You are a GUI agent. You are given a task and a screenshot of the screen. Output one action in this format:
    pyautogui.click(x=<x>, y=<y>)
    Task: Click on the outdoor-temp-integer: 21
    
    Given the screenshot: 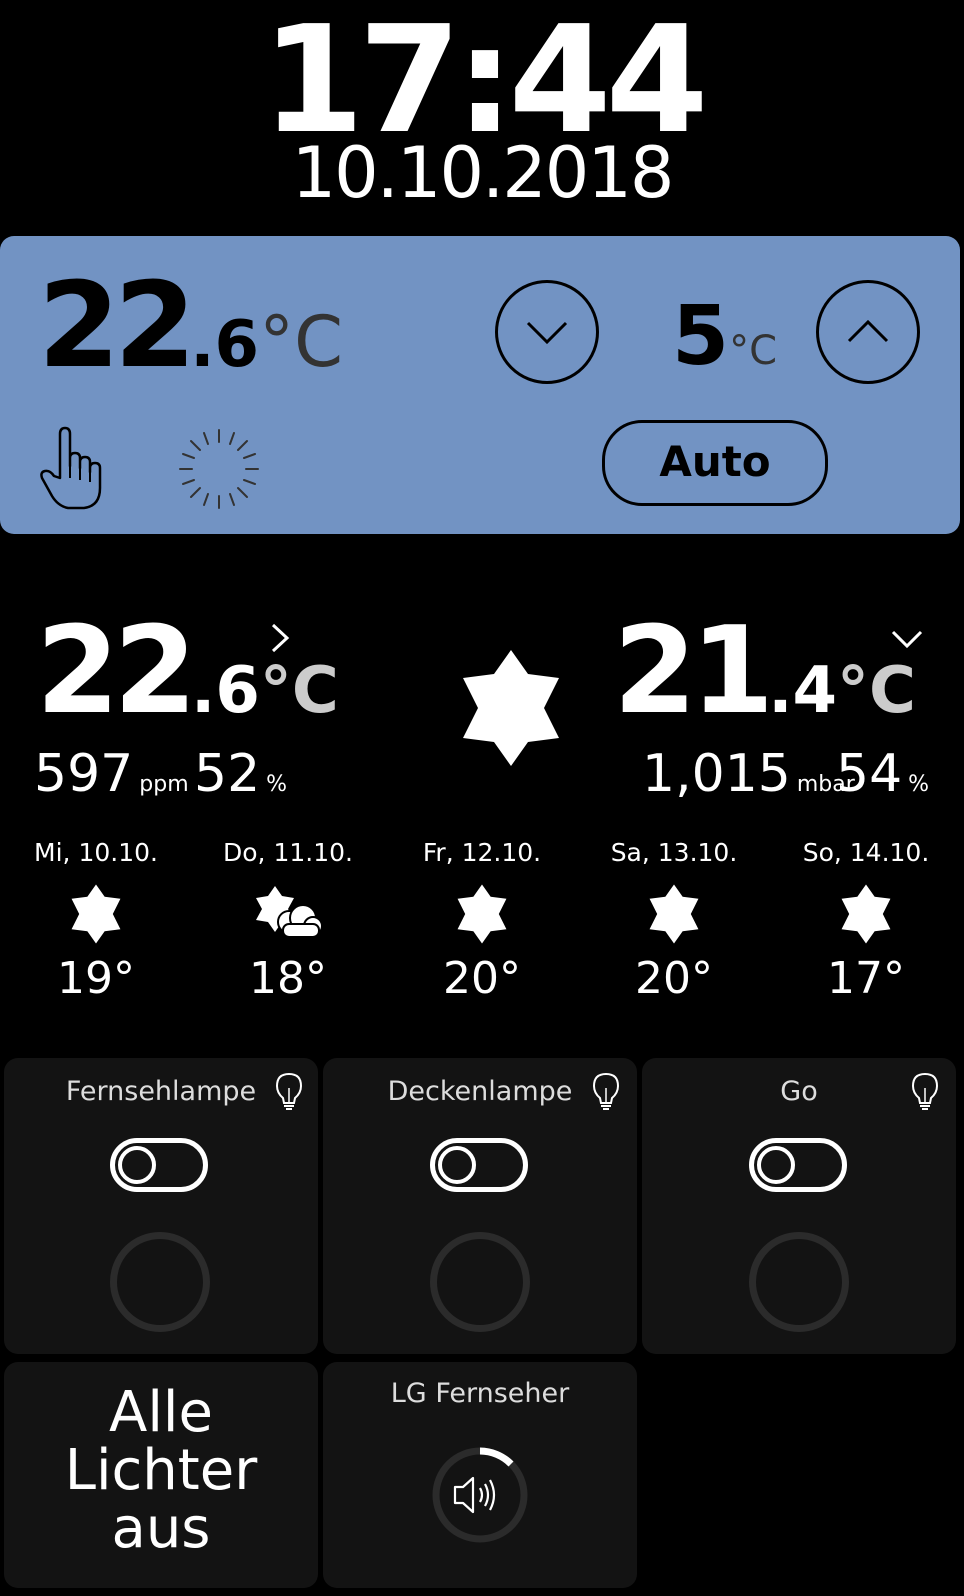 What is the action you would take?
    pyautogui.click(x=693, y=671)
    